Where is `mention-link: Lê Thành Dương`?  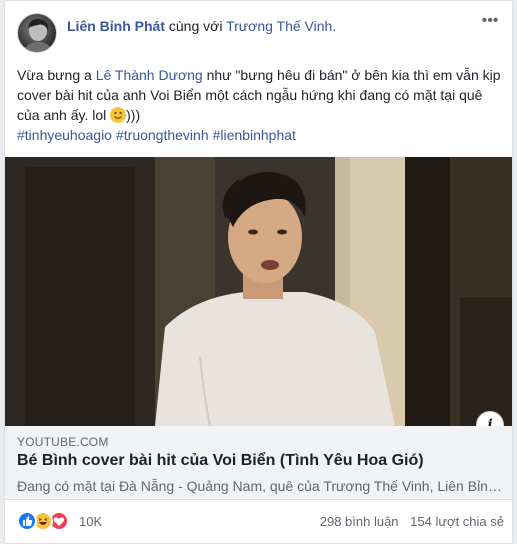 mention-link: Lê Thành Dương is located at coordinates (149, 75).